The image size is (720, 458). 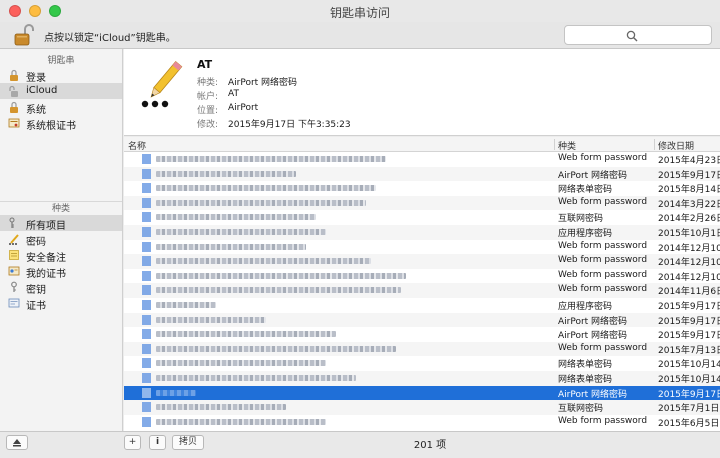 I want to click on where-value: AirPort, so click(x=243, y=108).